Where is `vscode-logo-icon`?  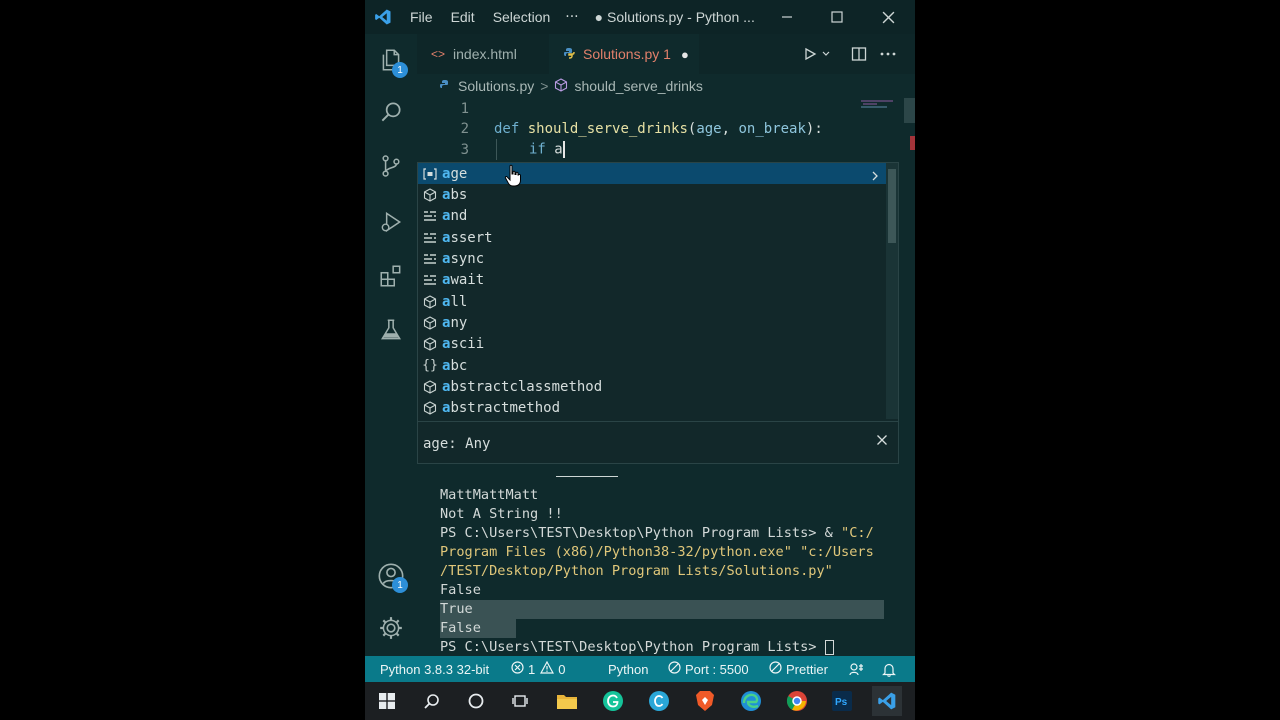 vscode-logo-icon is located at coordinates (383, 17).